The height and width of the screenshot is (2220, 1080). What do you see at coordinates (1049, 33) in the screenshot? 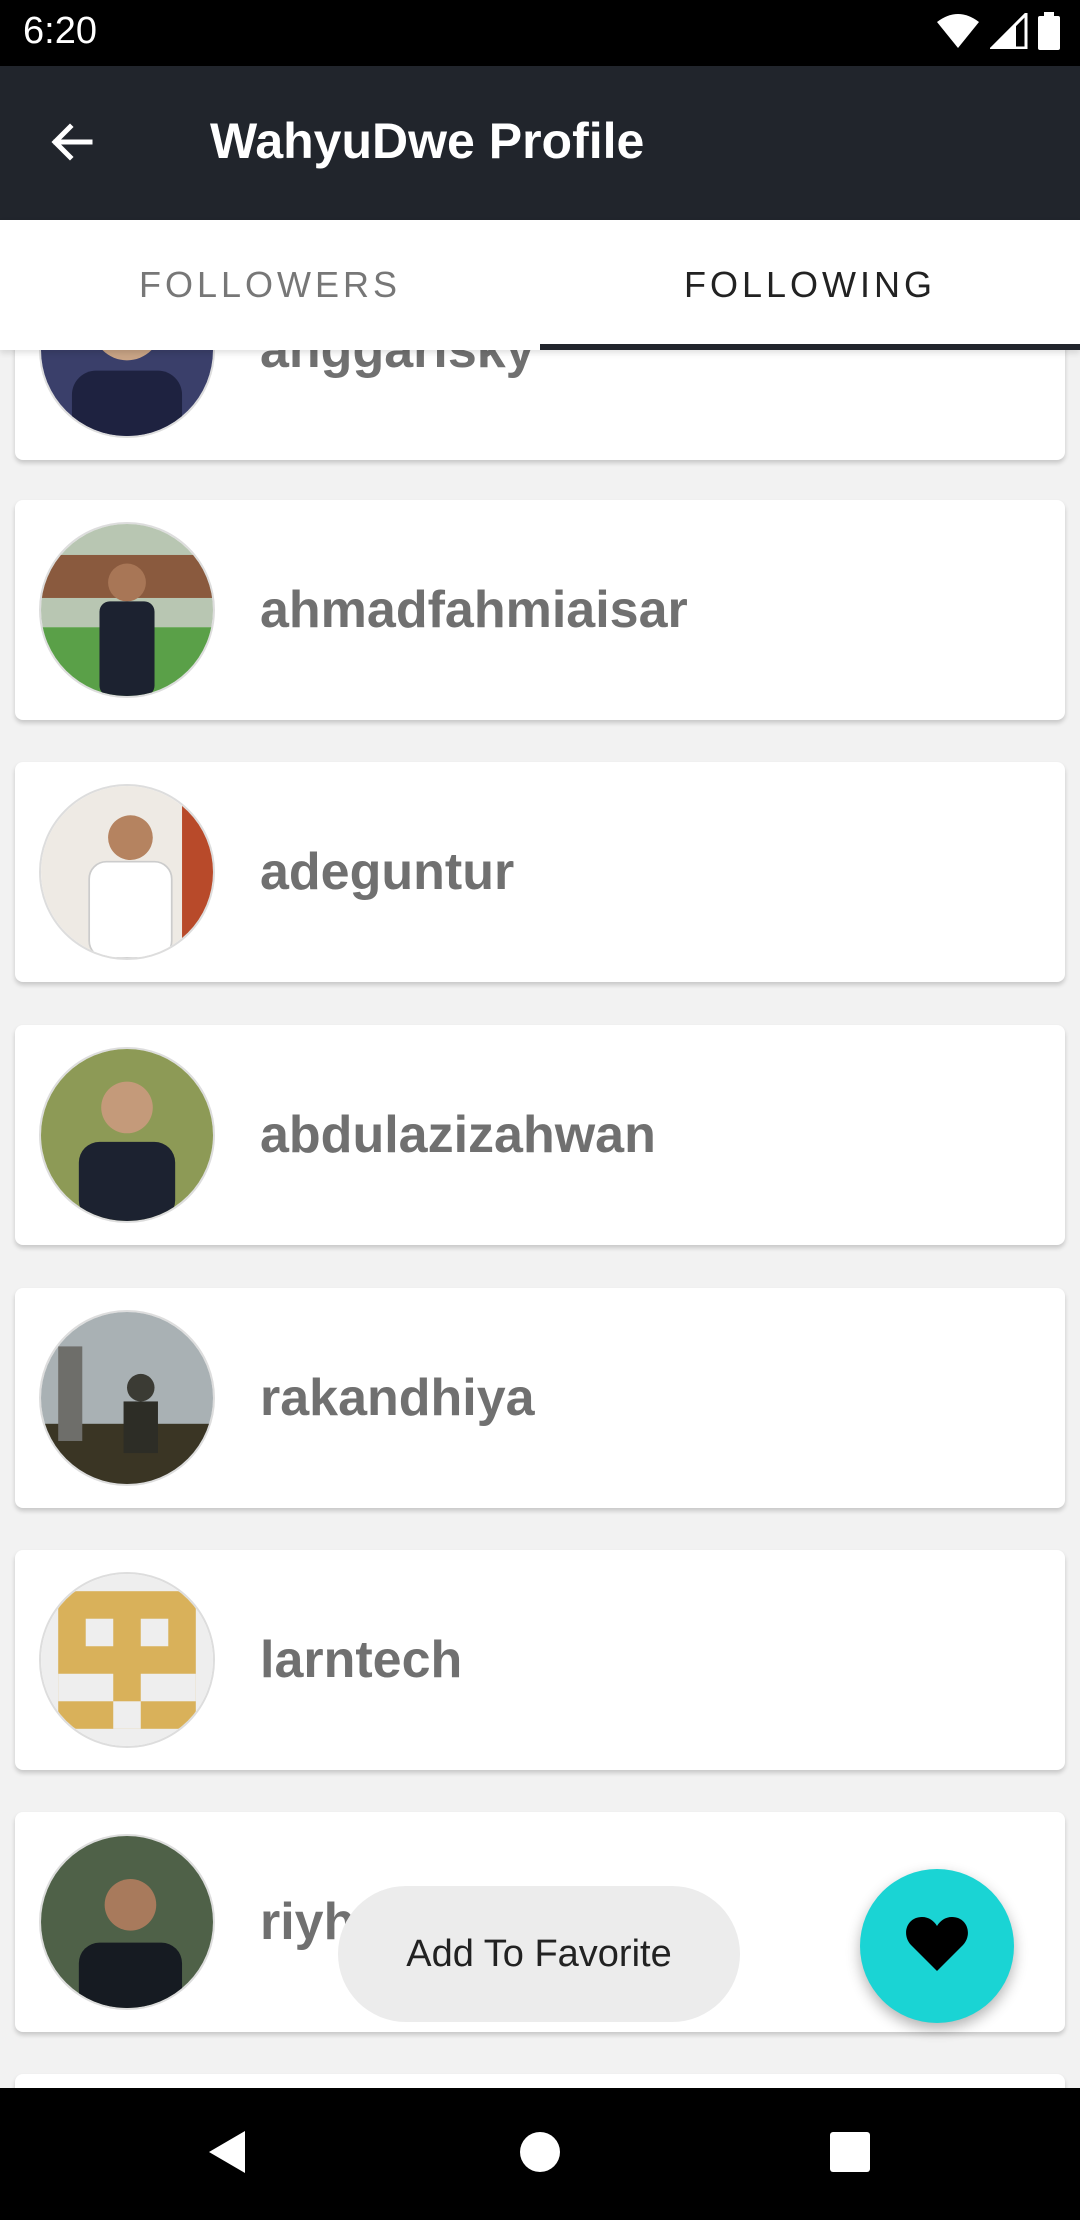
I see `battery-icon` at bounding box center [1049, 33].